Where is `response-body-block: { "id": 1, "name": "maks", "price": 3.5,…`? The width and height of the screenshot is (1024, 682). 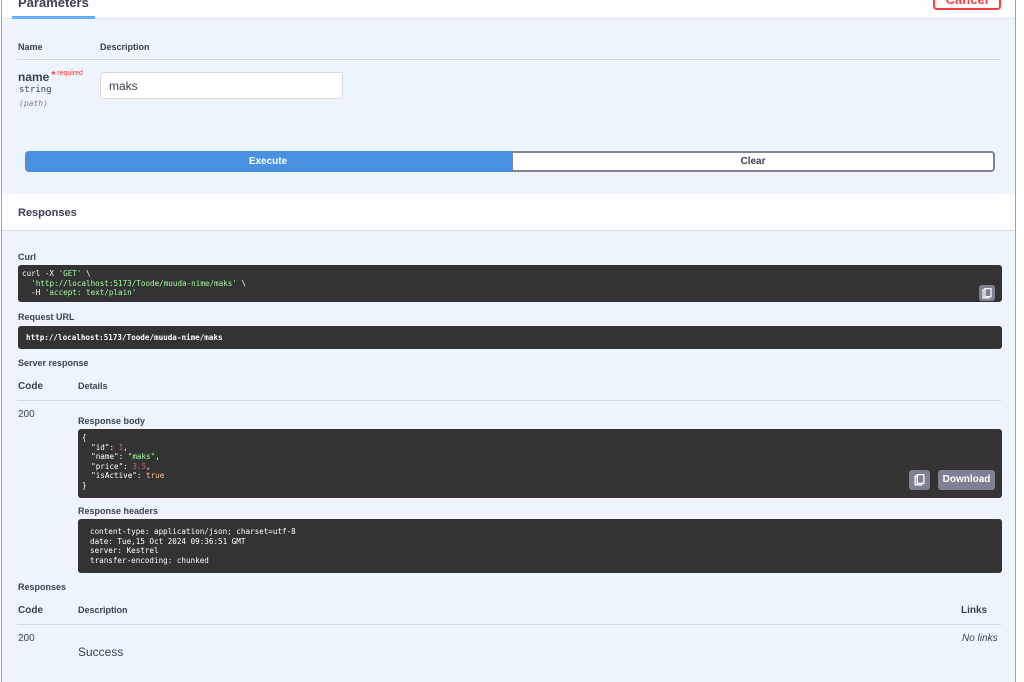
response-body-block: { "id": 1, "name": "maks", "price": 3.5,… is located at coordinates (540, 463).